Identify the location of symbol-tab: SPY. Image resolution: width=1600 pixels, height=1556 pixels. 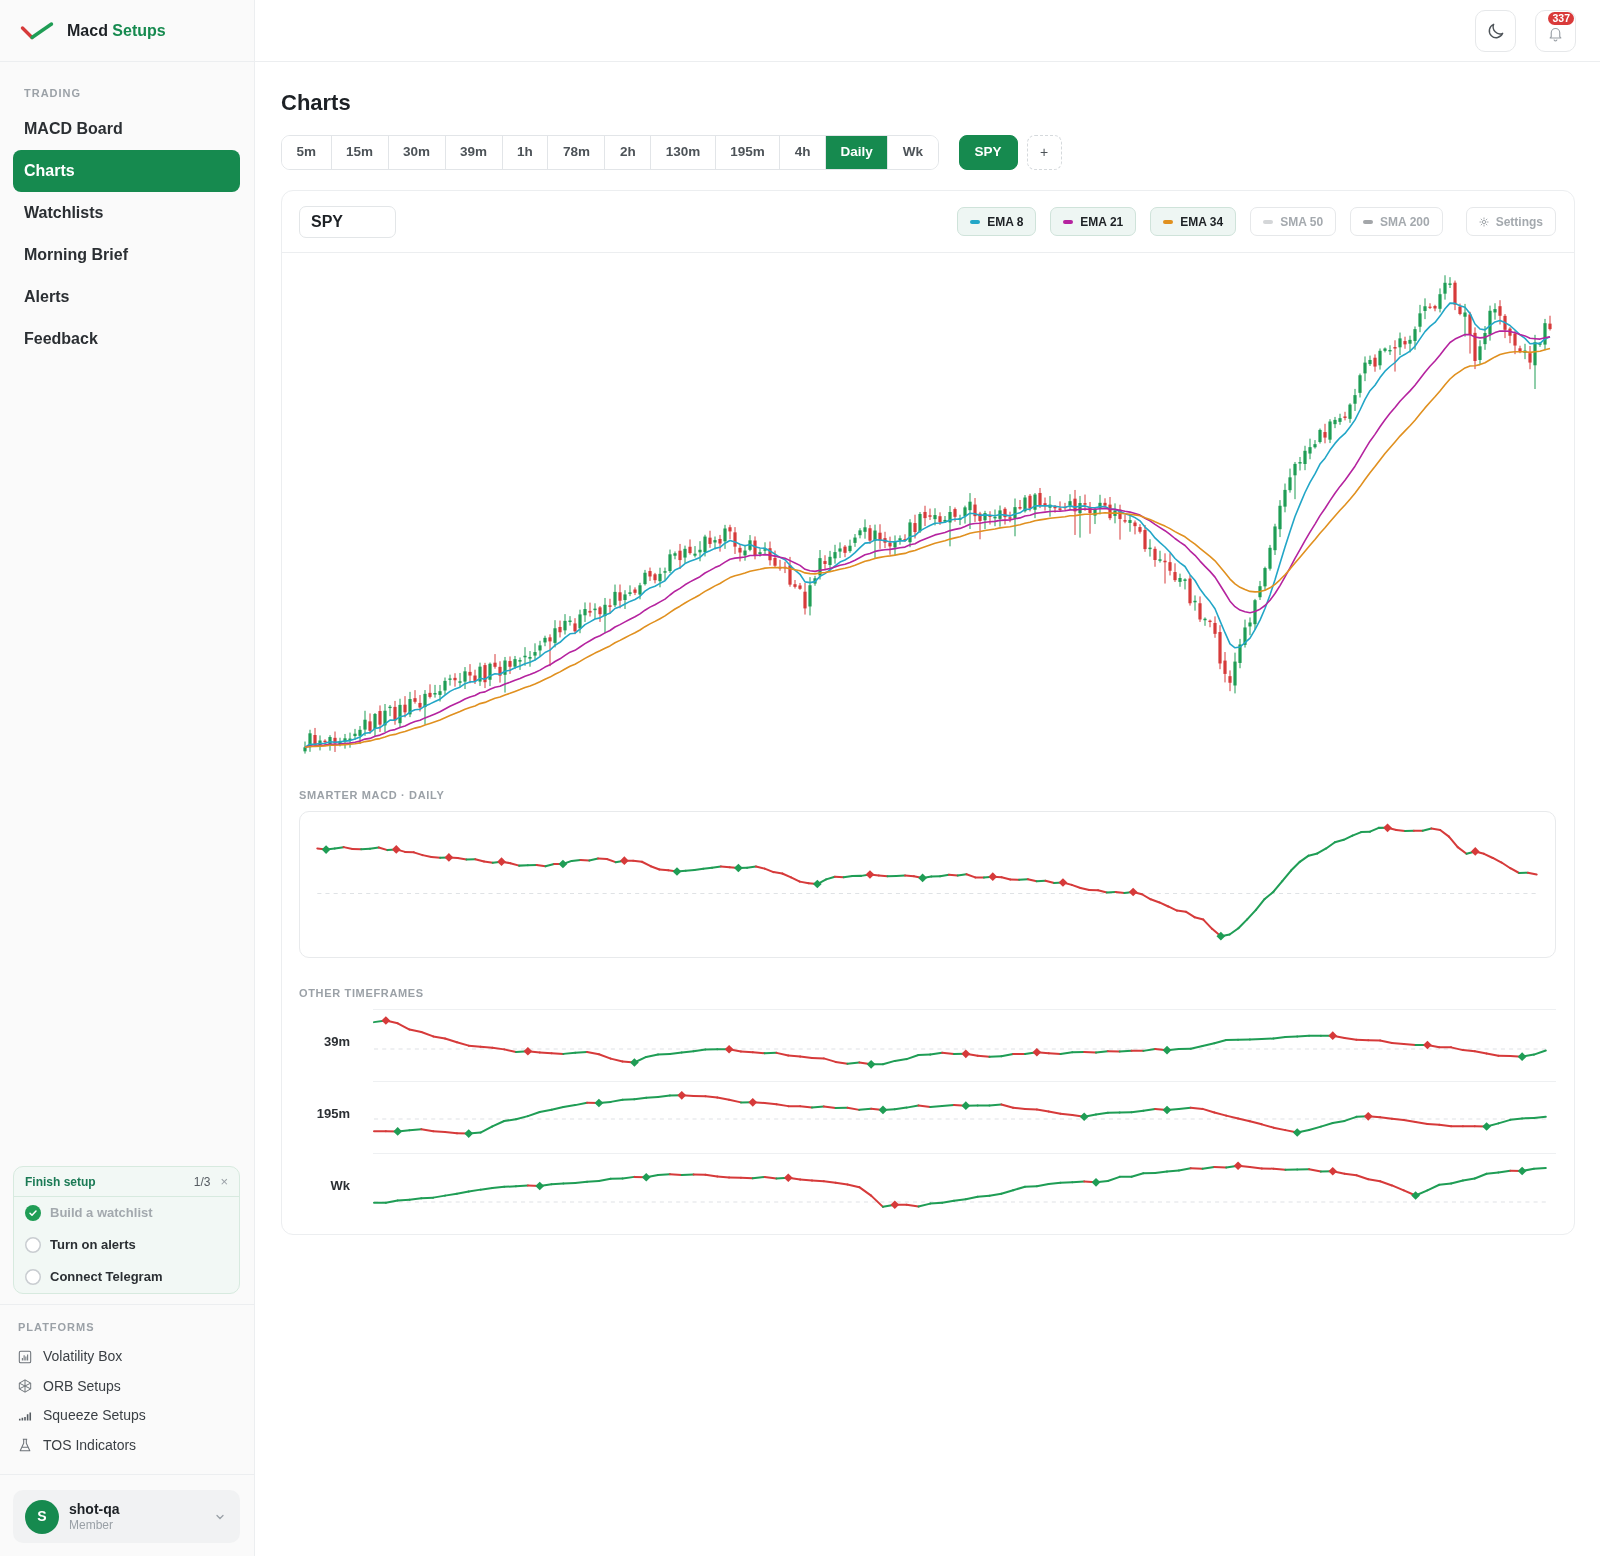
(988, 152).